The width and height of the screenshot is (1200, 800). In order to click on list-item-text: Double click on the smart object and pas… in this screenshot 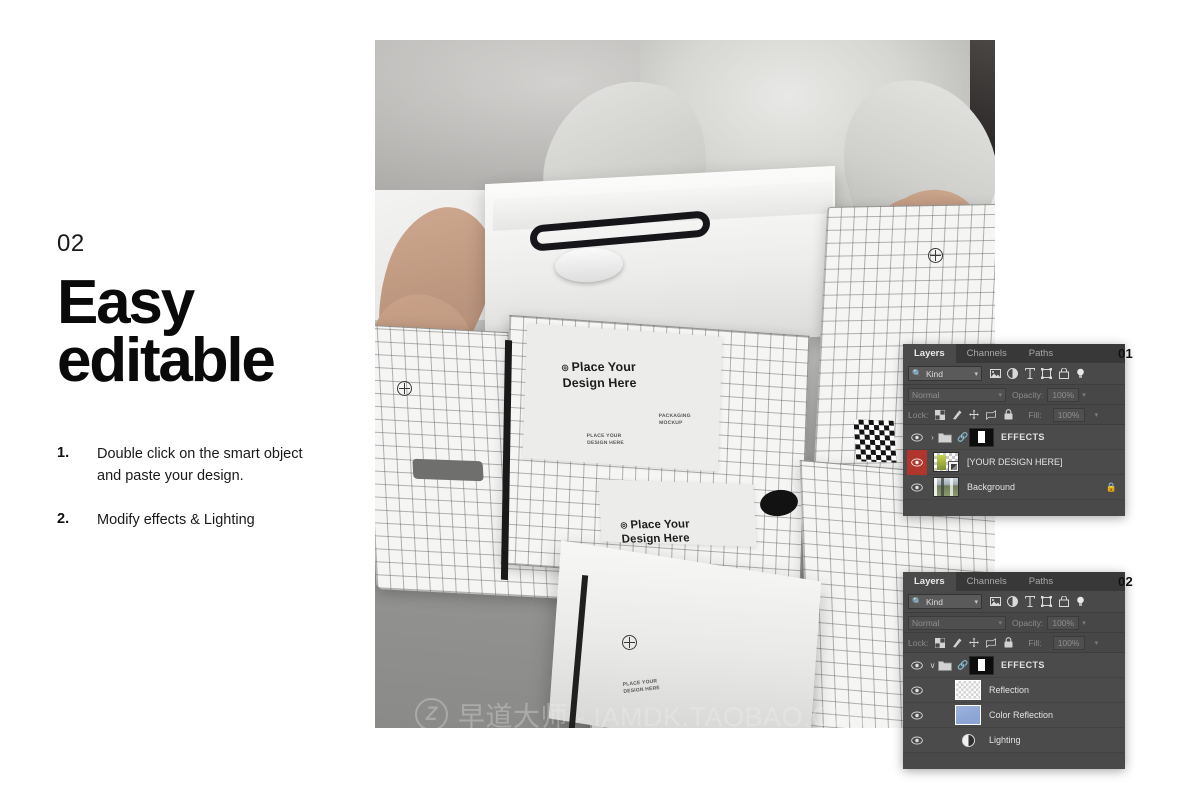, I will do `click(200, 465)`.